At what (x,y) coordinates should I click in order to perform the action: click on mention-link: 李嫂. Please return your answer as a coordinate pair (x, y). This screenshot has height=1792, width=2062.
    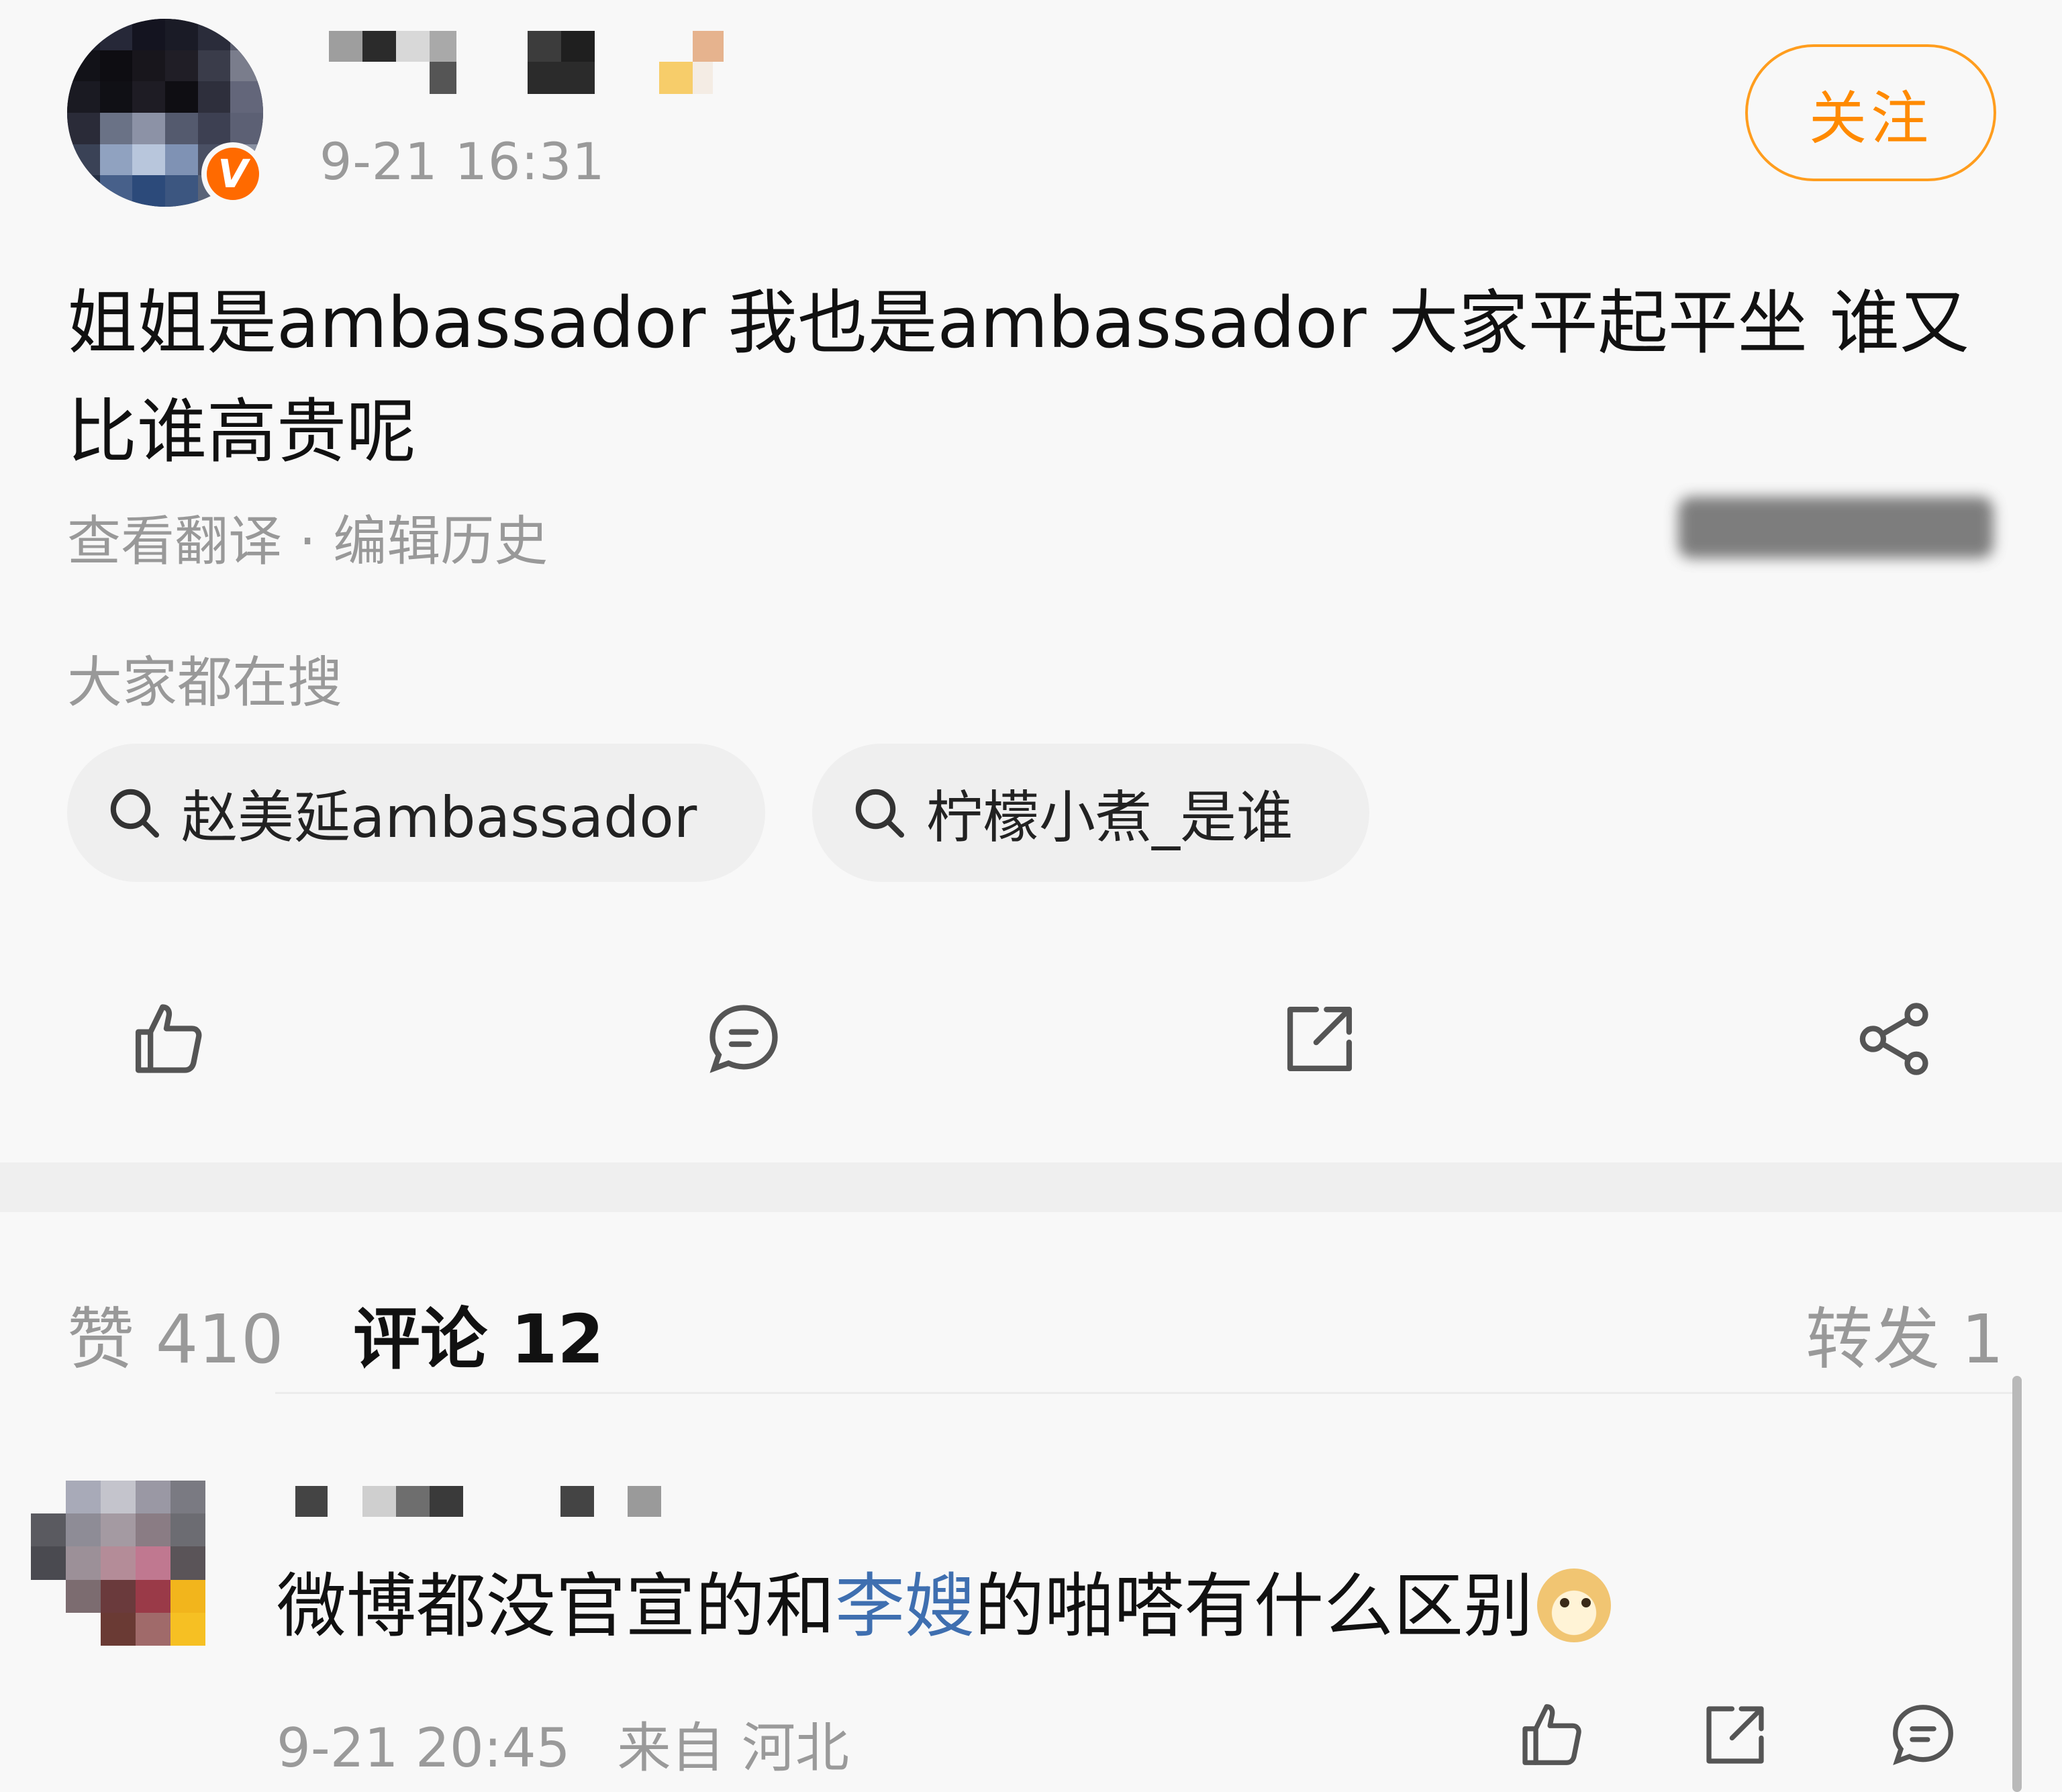
    Looking at the image, I should click on (905, 1606).